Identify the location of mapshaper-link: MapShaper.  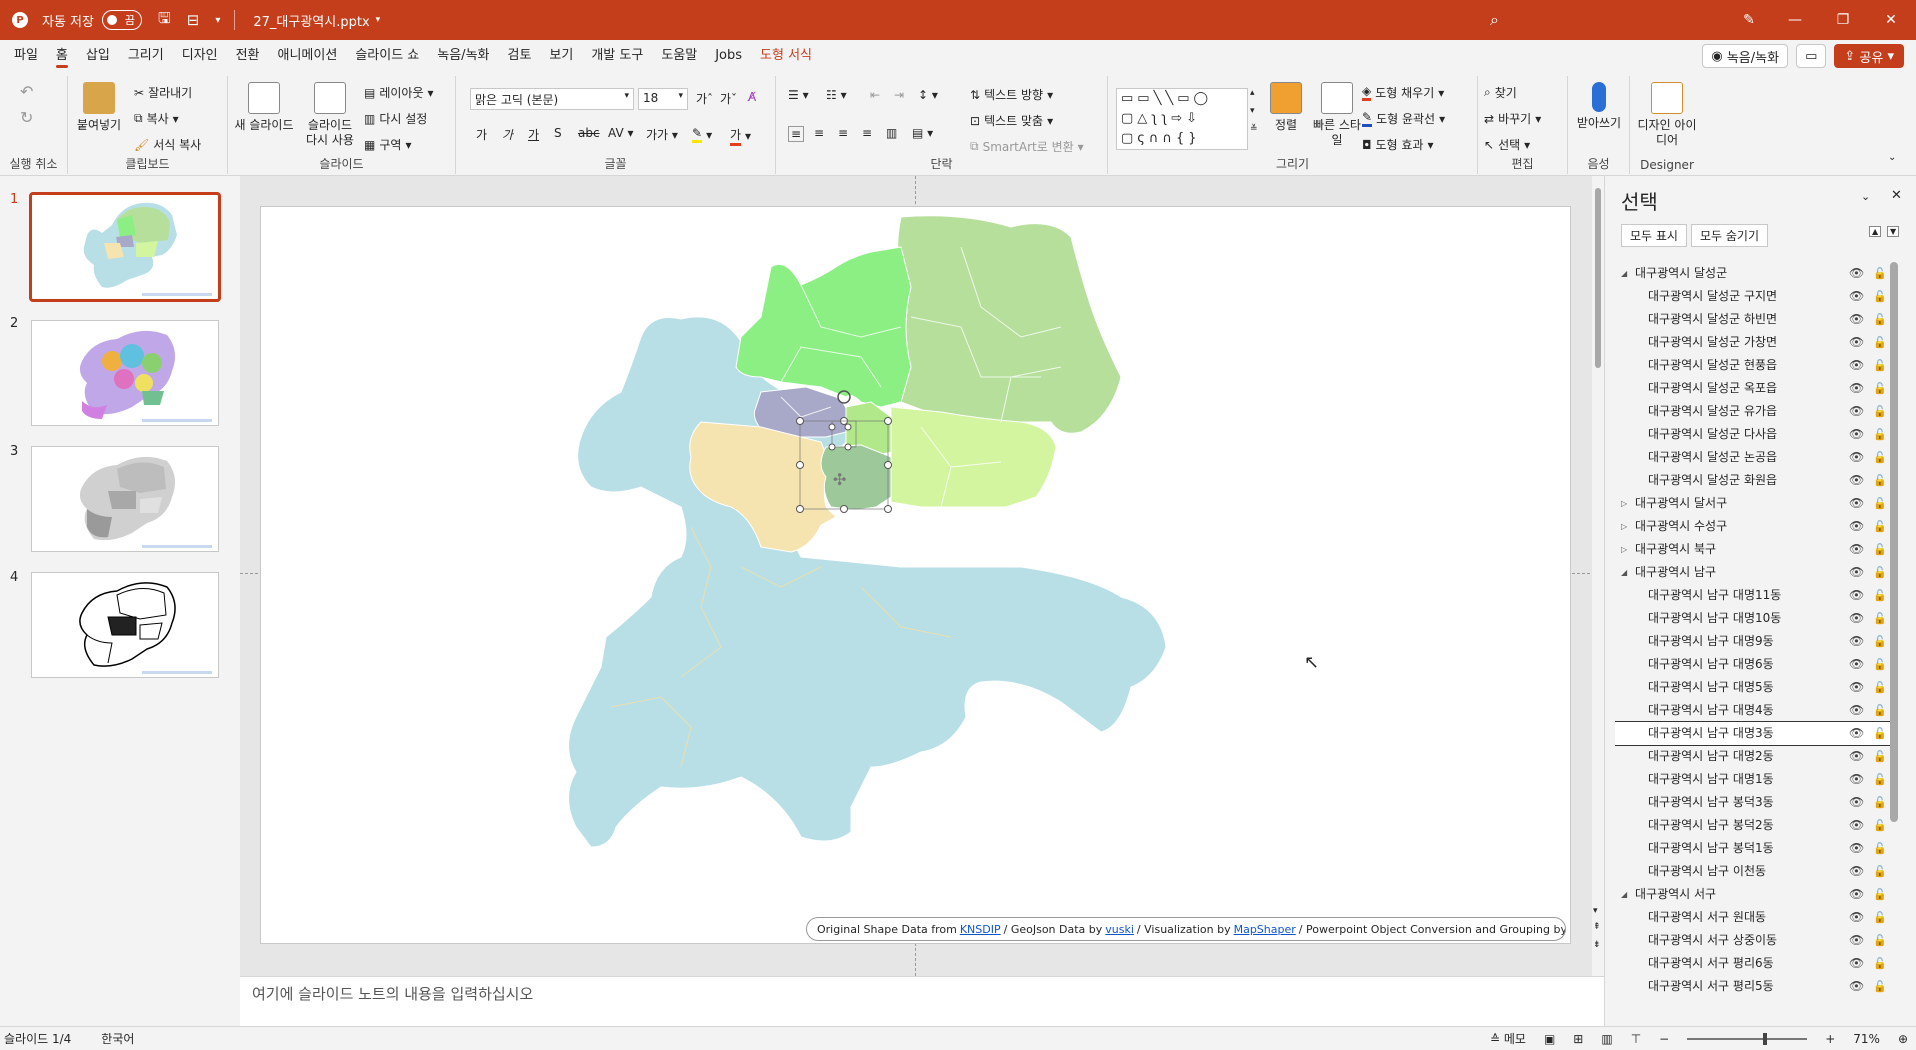
(1265, 929).